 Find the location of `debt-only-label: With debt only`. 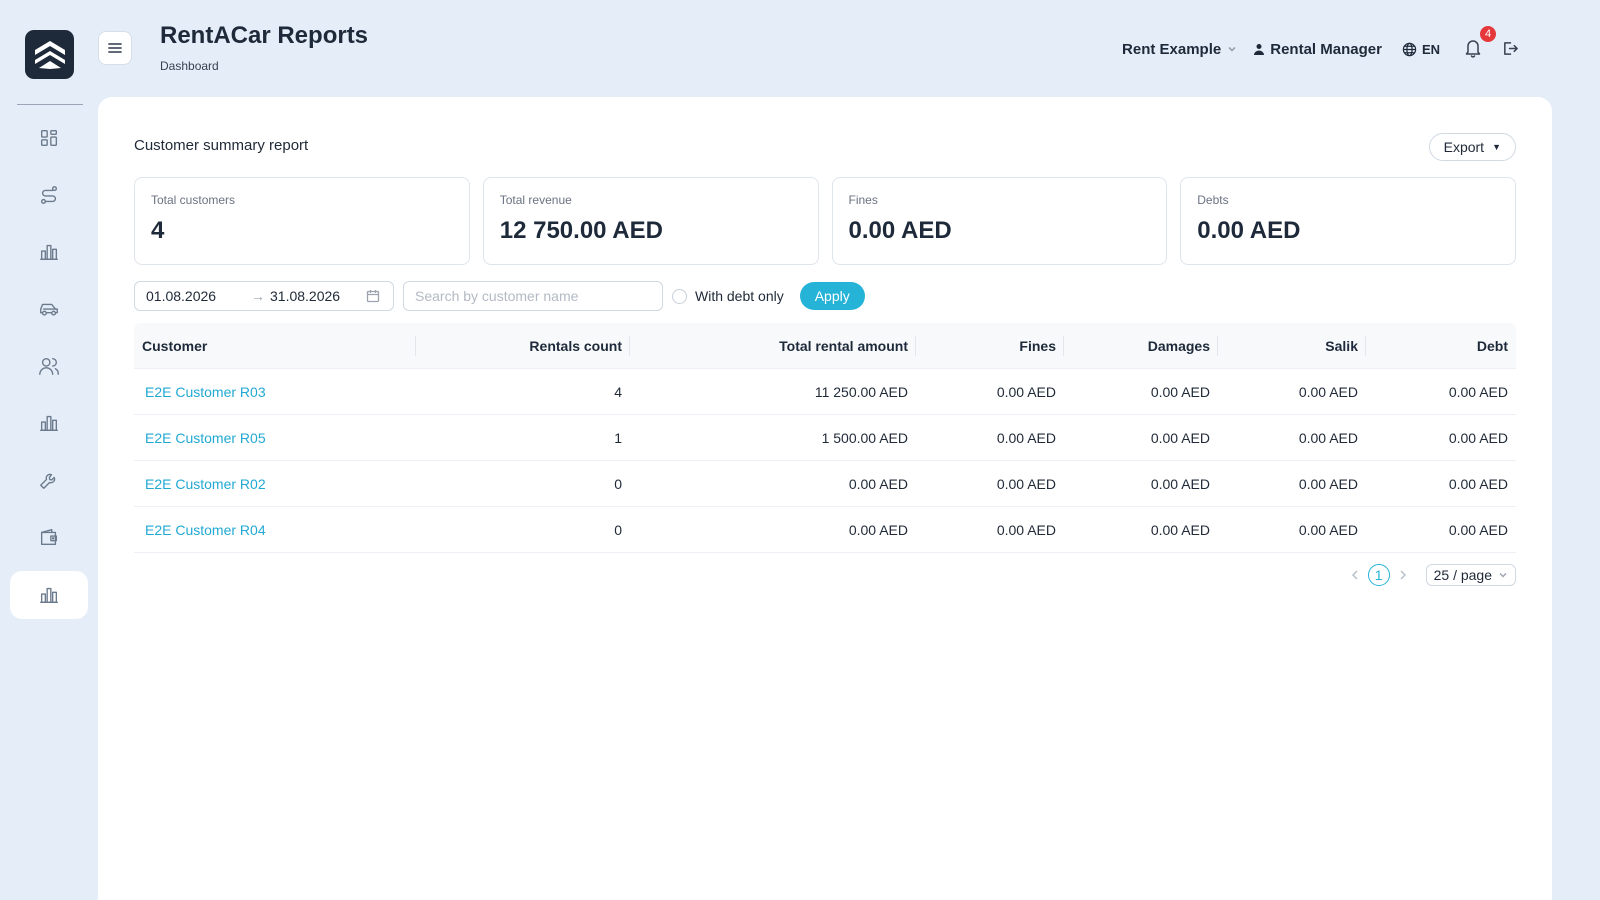

debt-only-label: With debt only is located at coordinates (739, 296).